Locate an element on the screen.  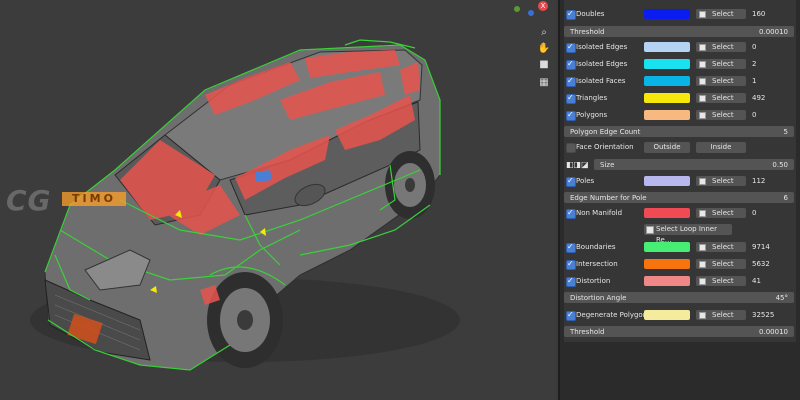
polygons-color is located at coordinates (667, 115).